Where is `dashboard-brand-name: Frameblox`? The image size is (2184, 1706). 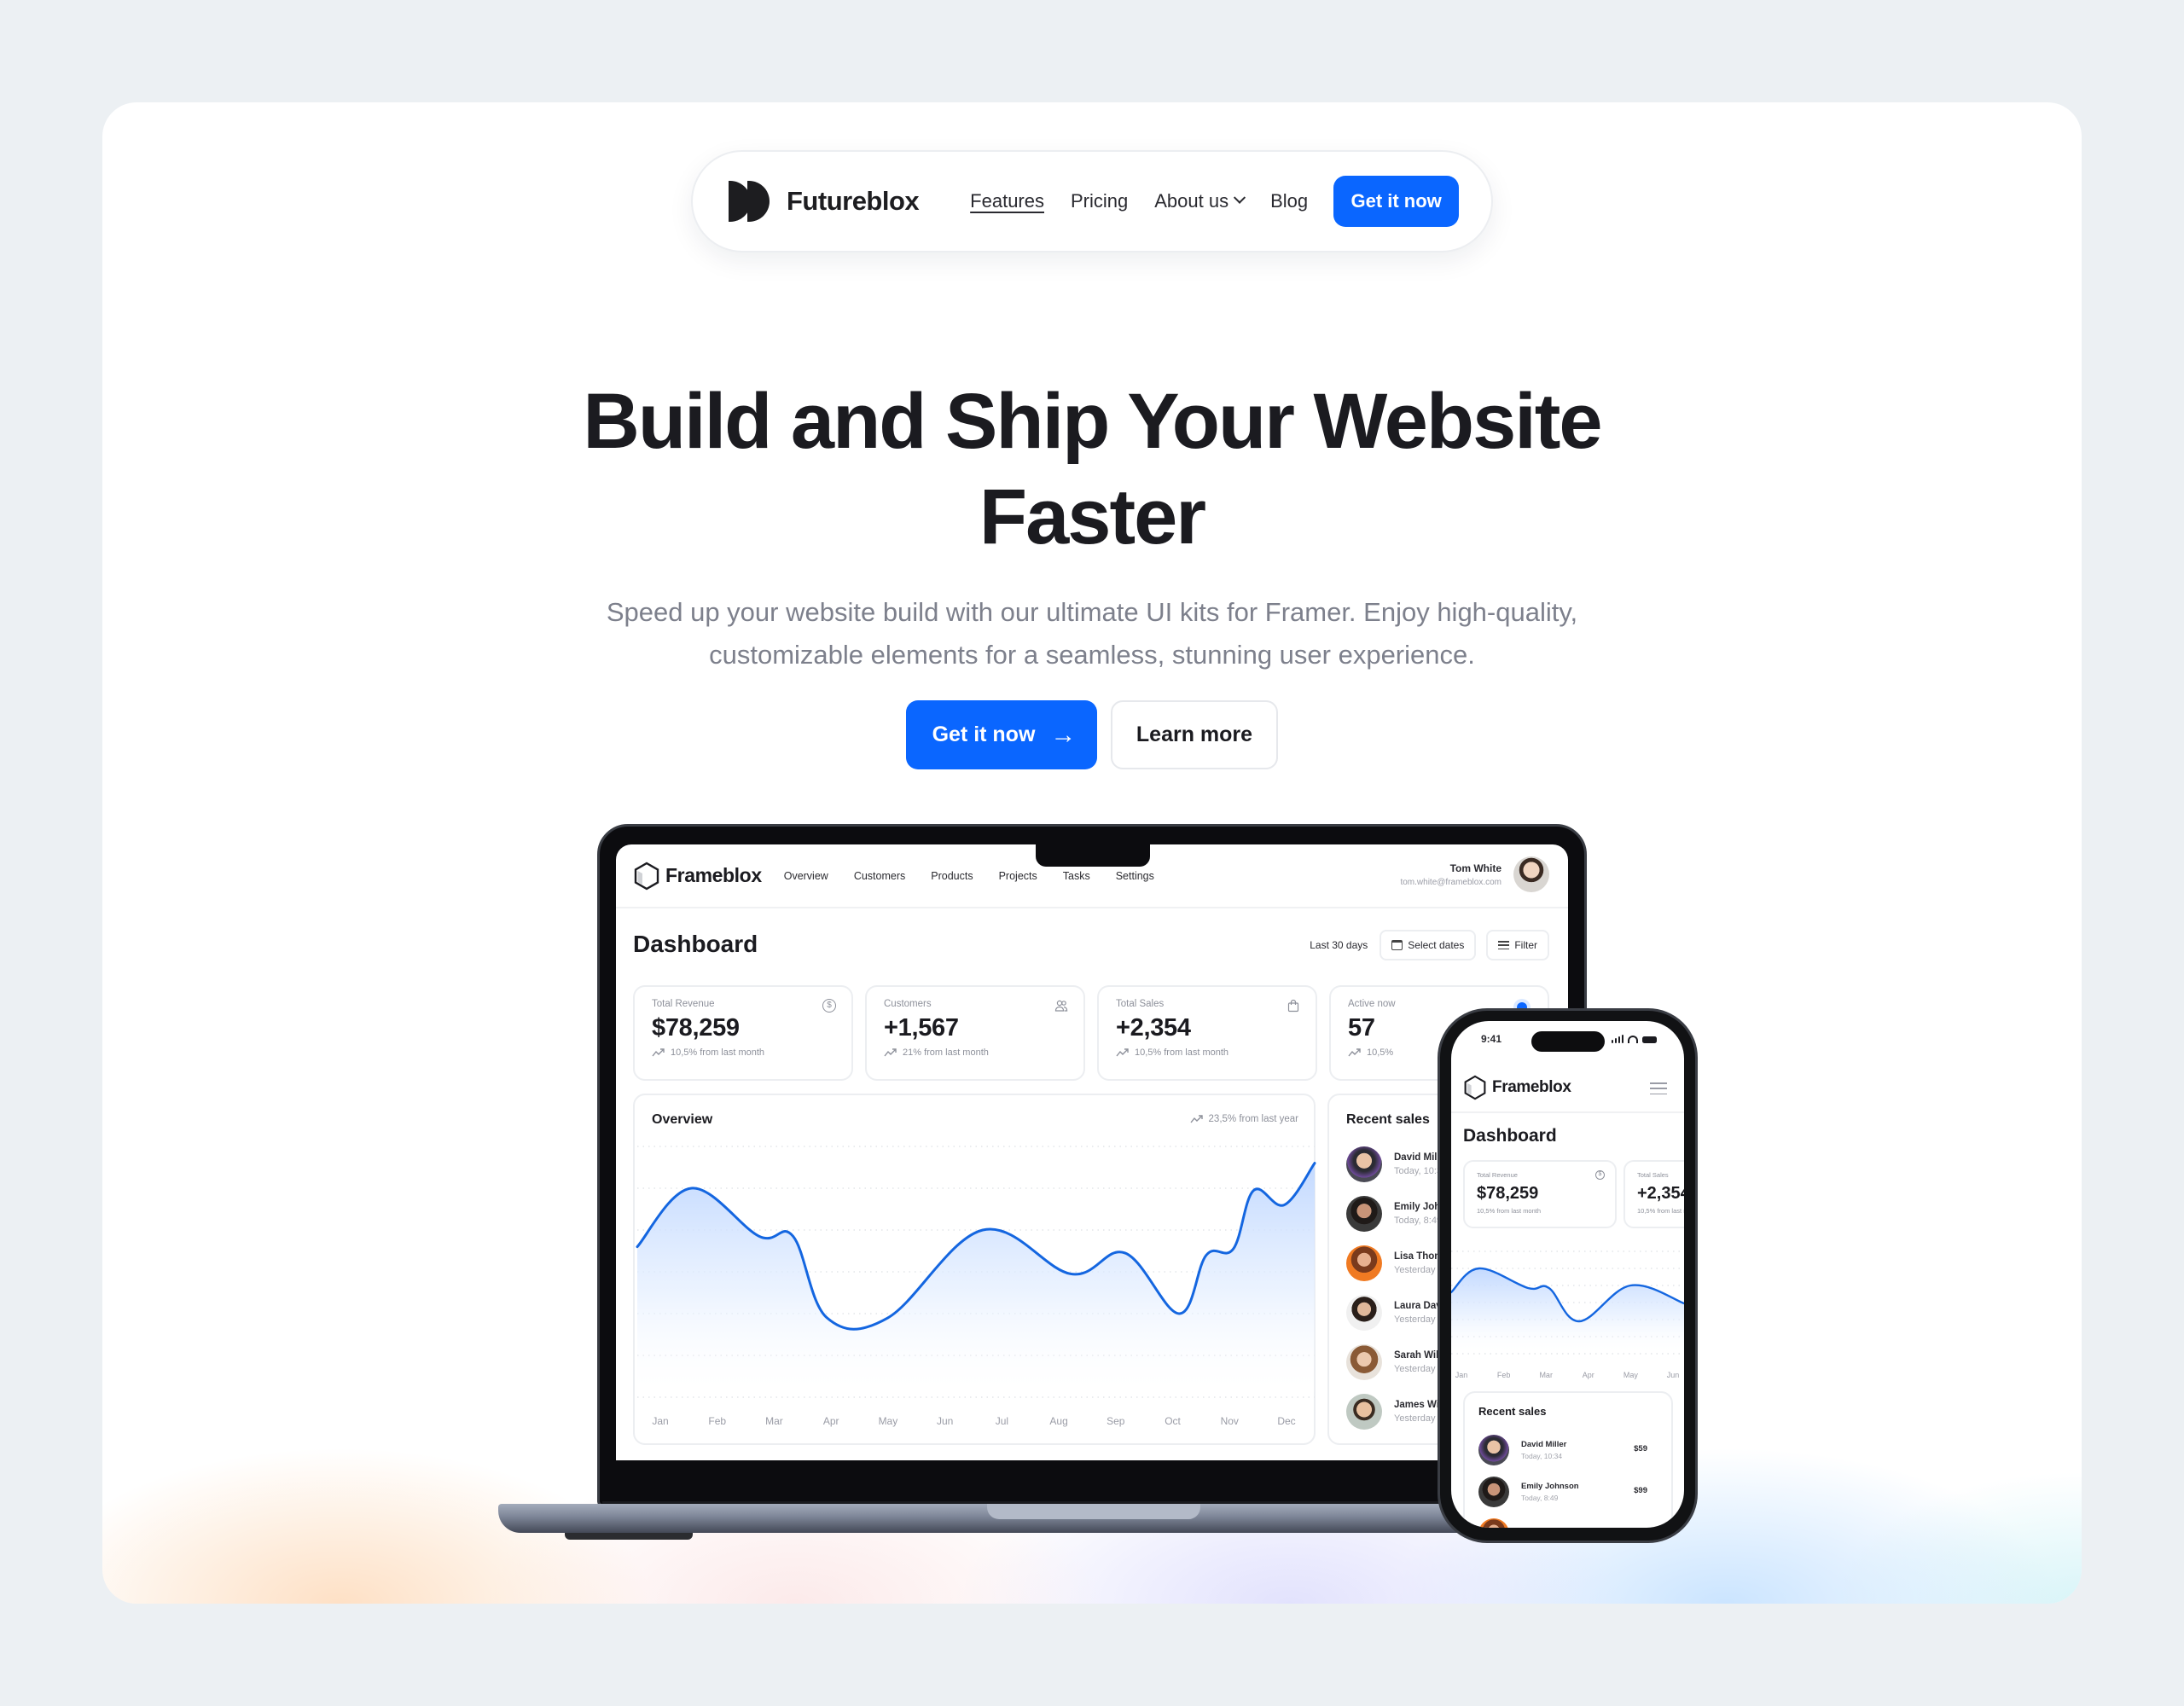
dashboard-brand-name: Frameblox is located at coordinates (713, 875).